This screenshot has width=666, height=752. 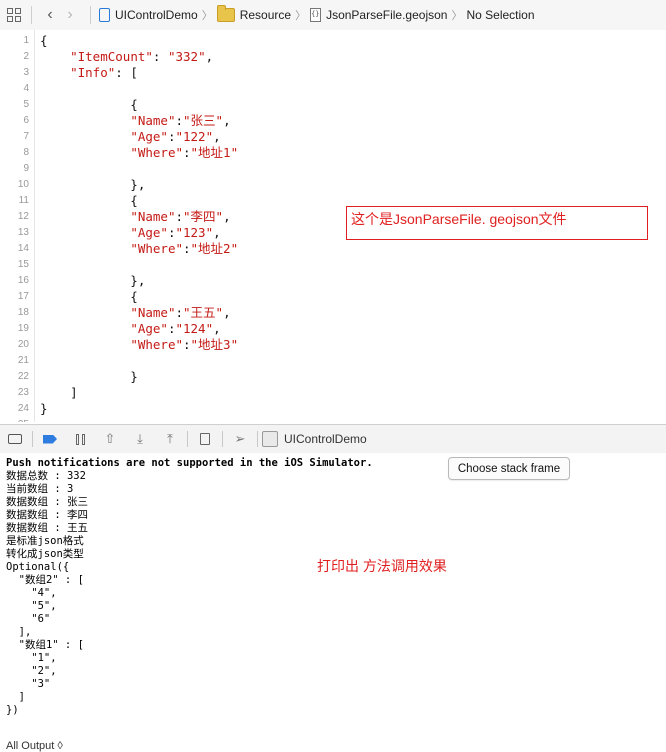 What do you see at coordinates (333, 409) in the screenshot?
I see `code-line: 24}` at bounding box center [333, 409].